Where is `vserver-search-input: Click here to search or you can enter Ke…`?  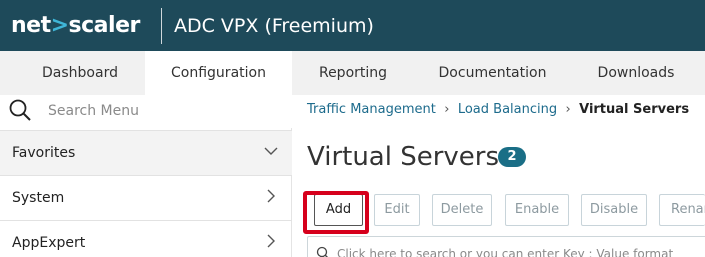 vserver-search-input: Click here to search or you can enter Ke… is located at coordinates (506, 246).